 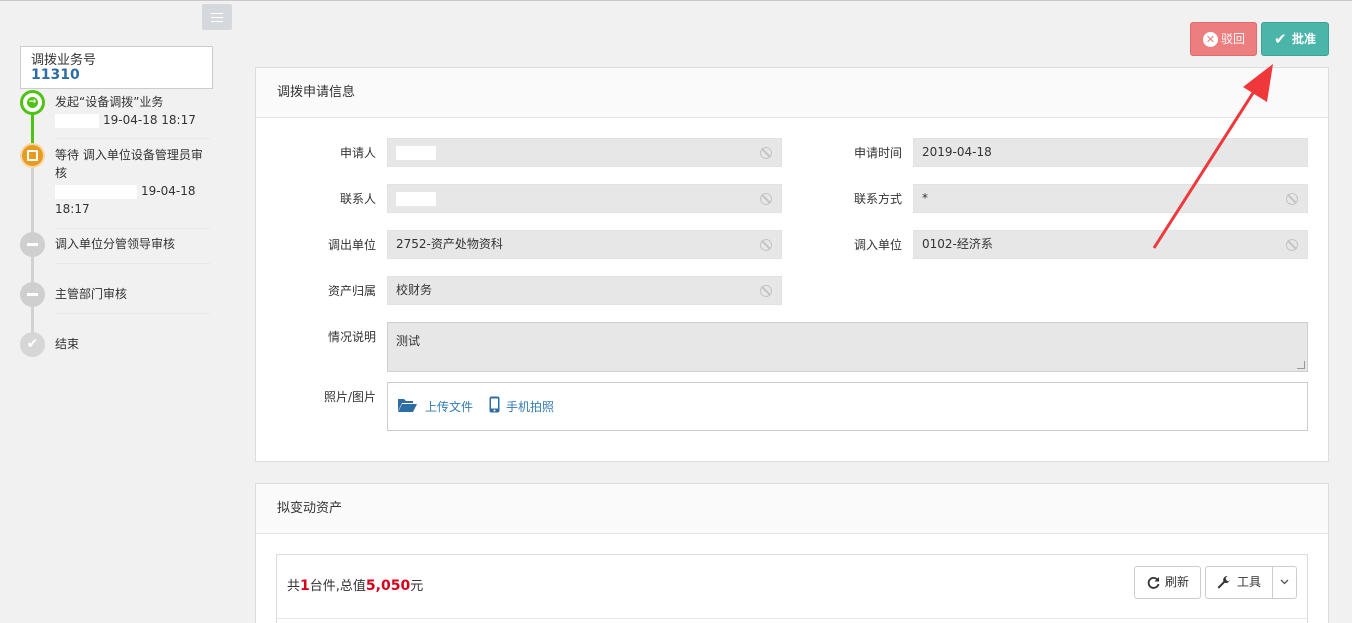 I want to click on dropdown-divider, so click(x=1272, y=582).